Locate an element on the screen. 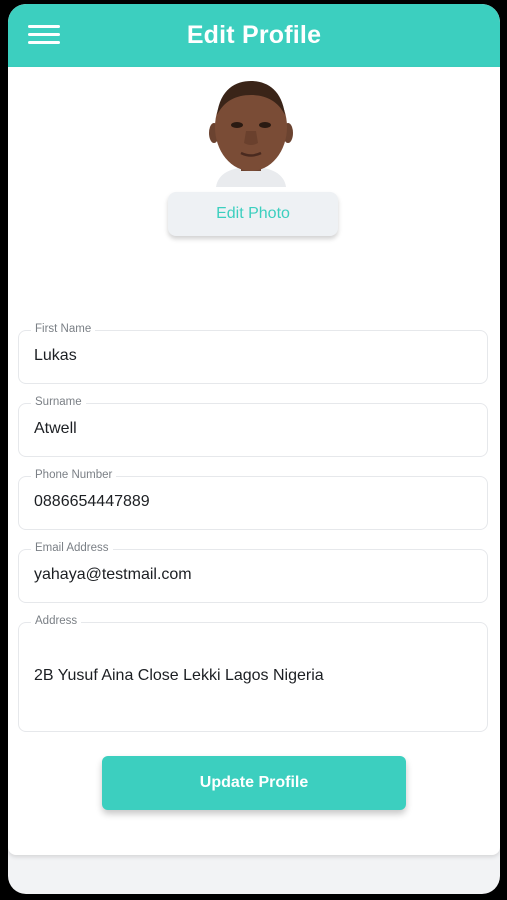  address-input is located at coordinates (249, 676).